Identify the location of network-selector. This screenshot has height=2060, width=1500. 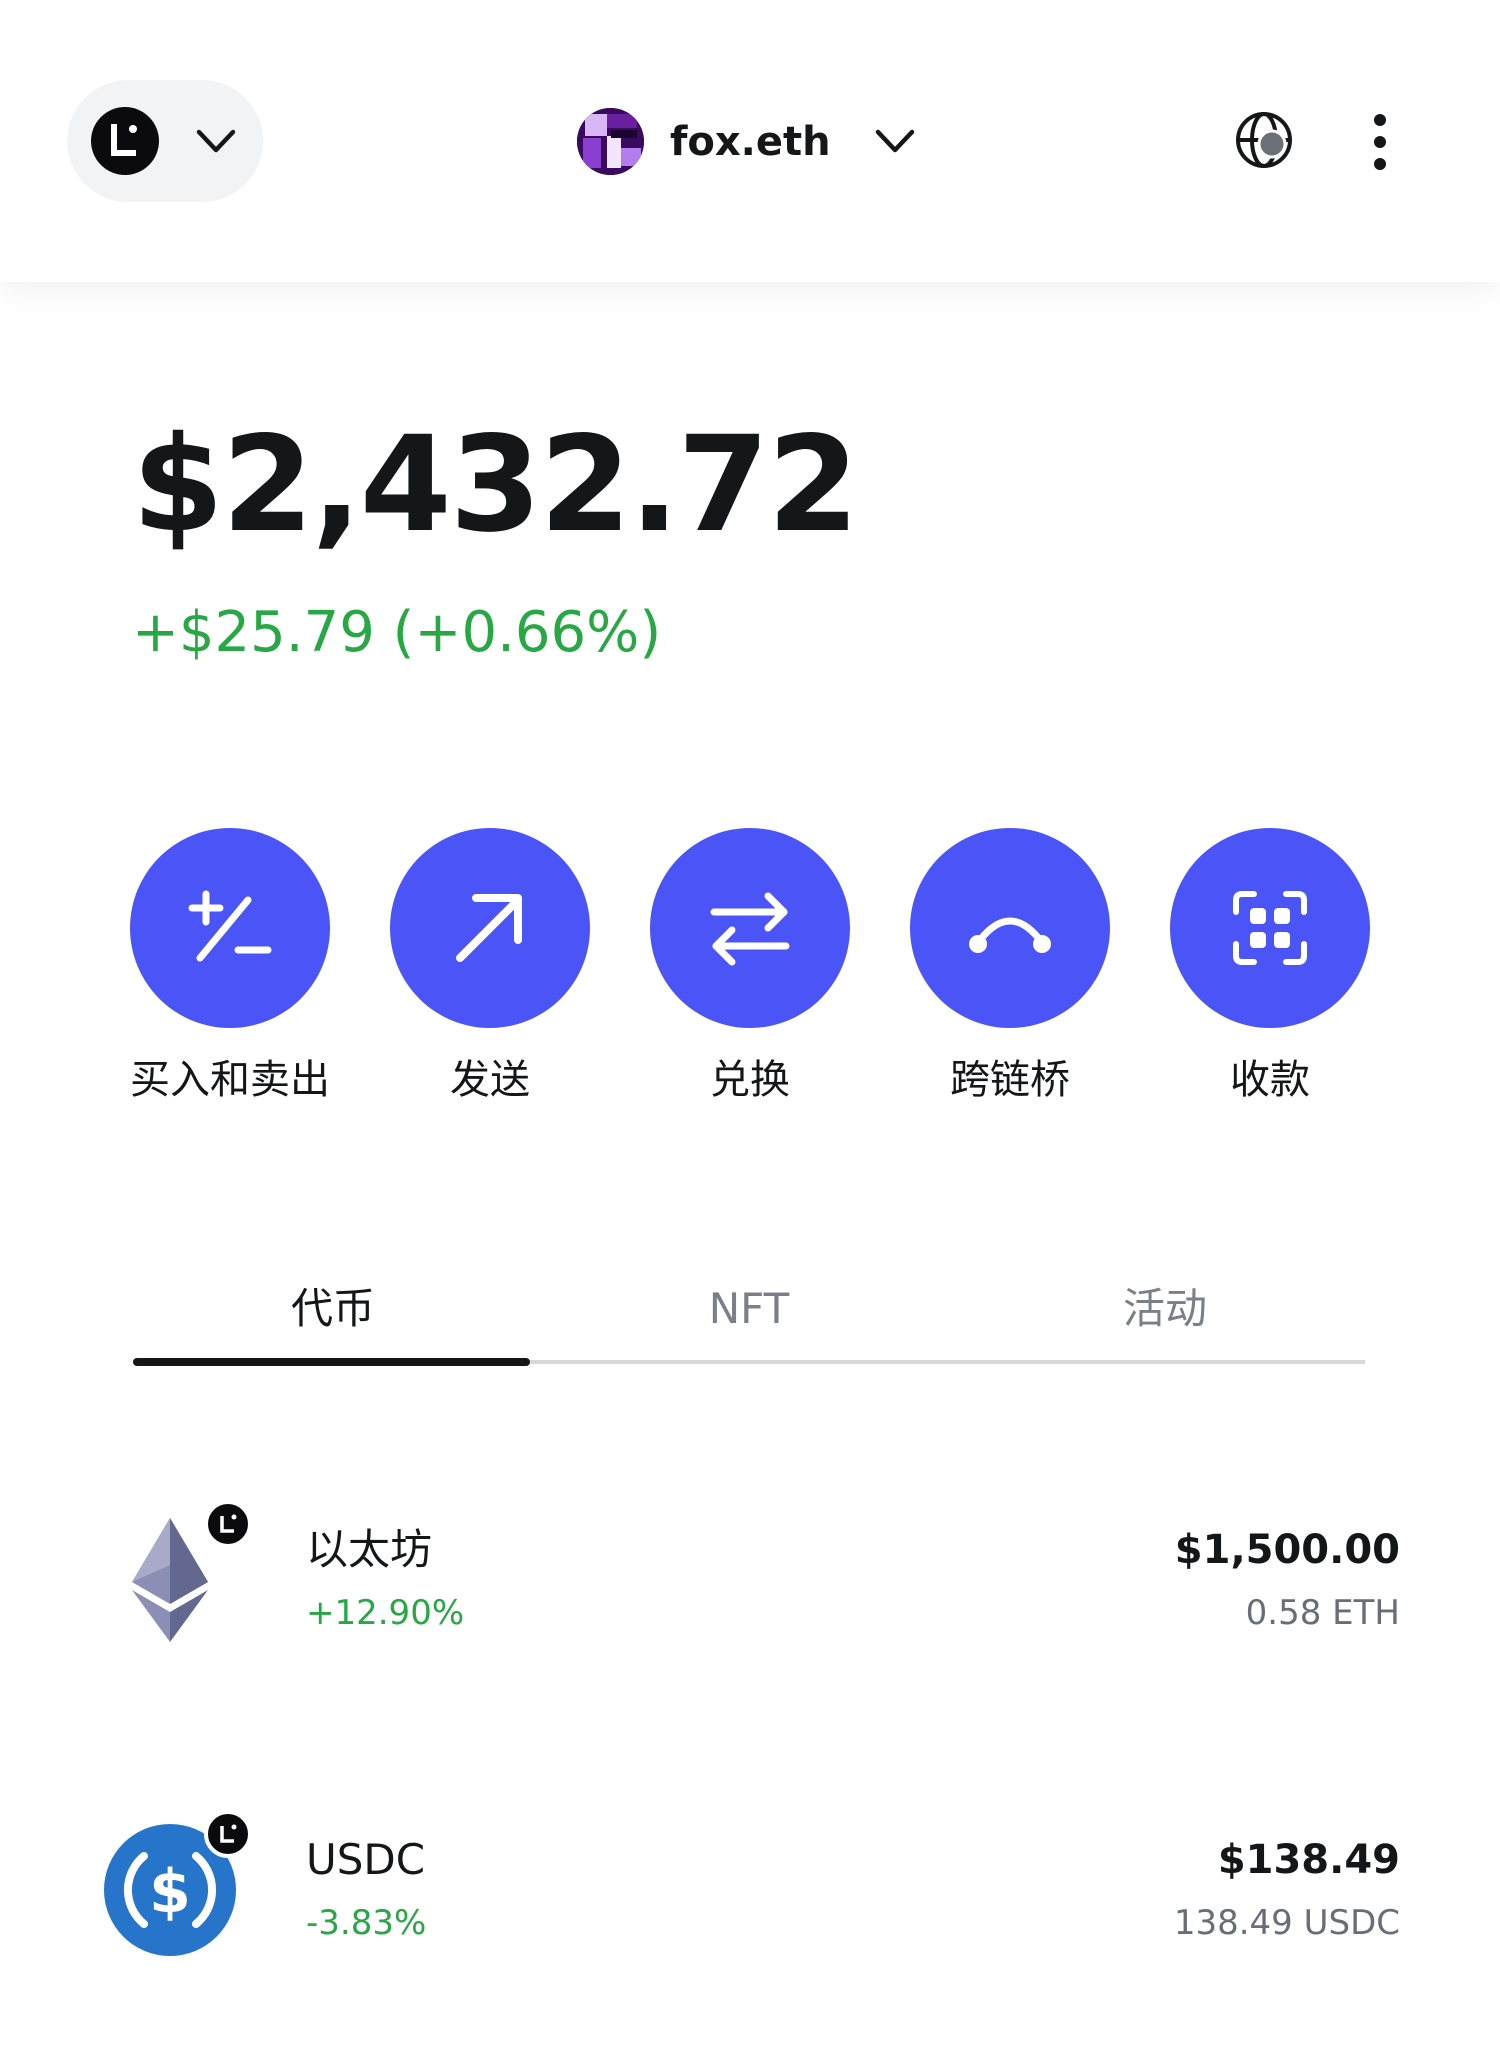
(165, 141).